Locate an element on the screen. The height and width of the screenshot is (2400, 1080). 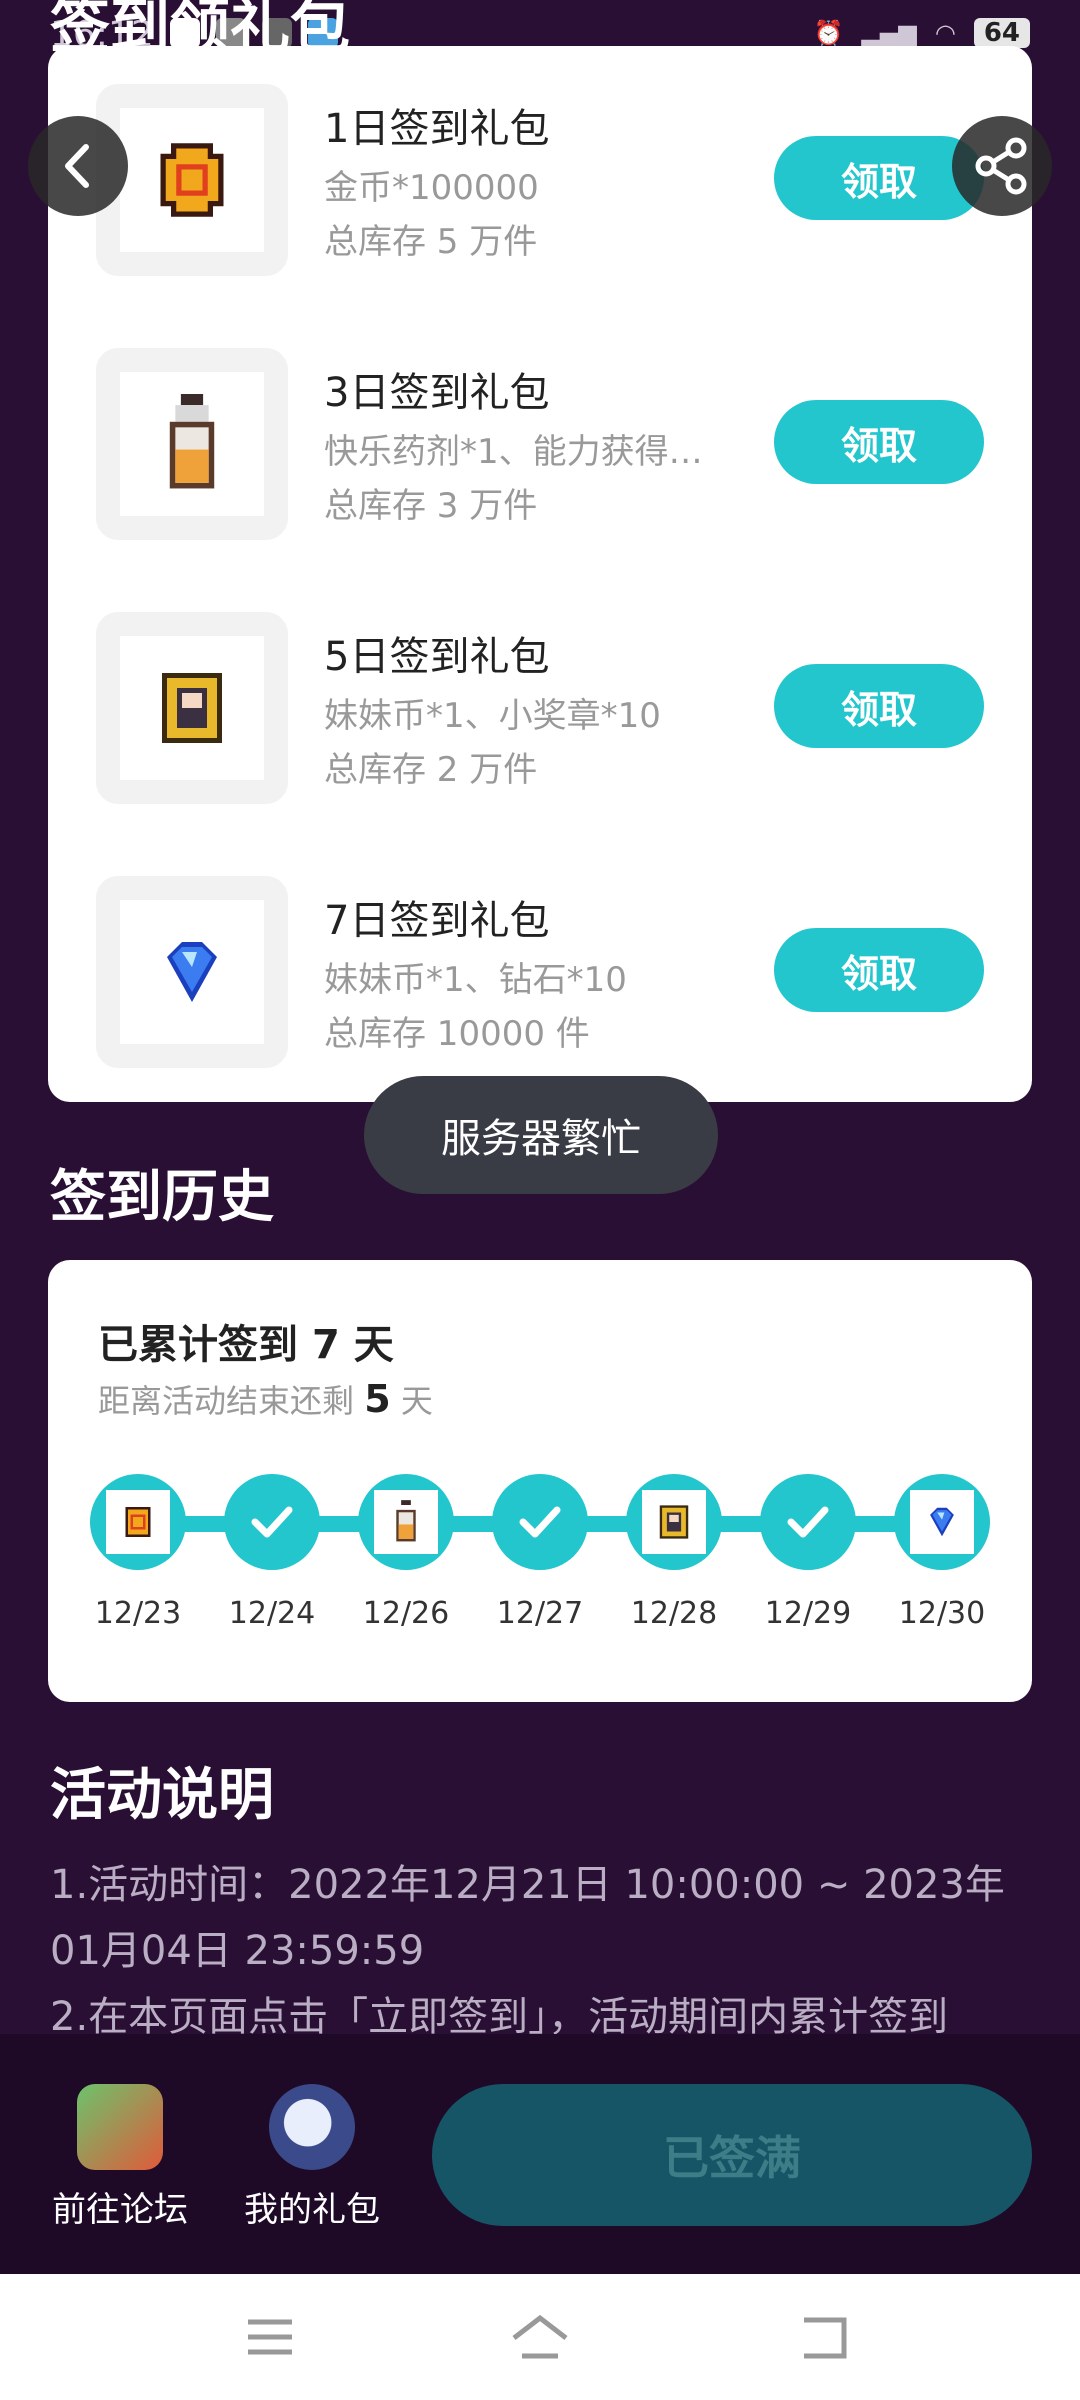
total-prefix: 已累计签到 is located at coordinates (198, 1345).